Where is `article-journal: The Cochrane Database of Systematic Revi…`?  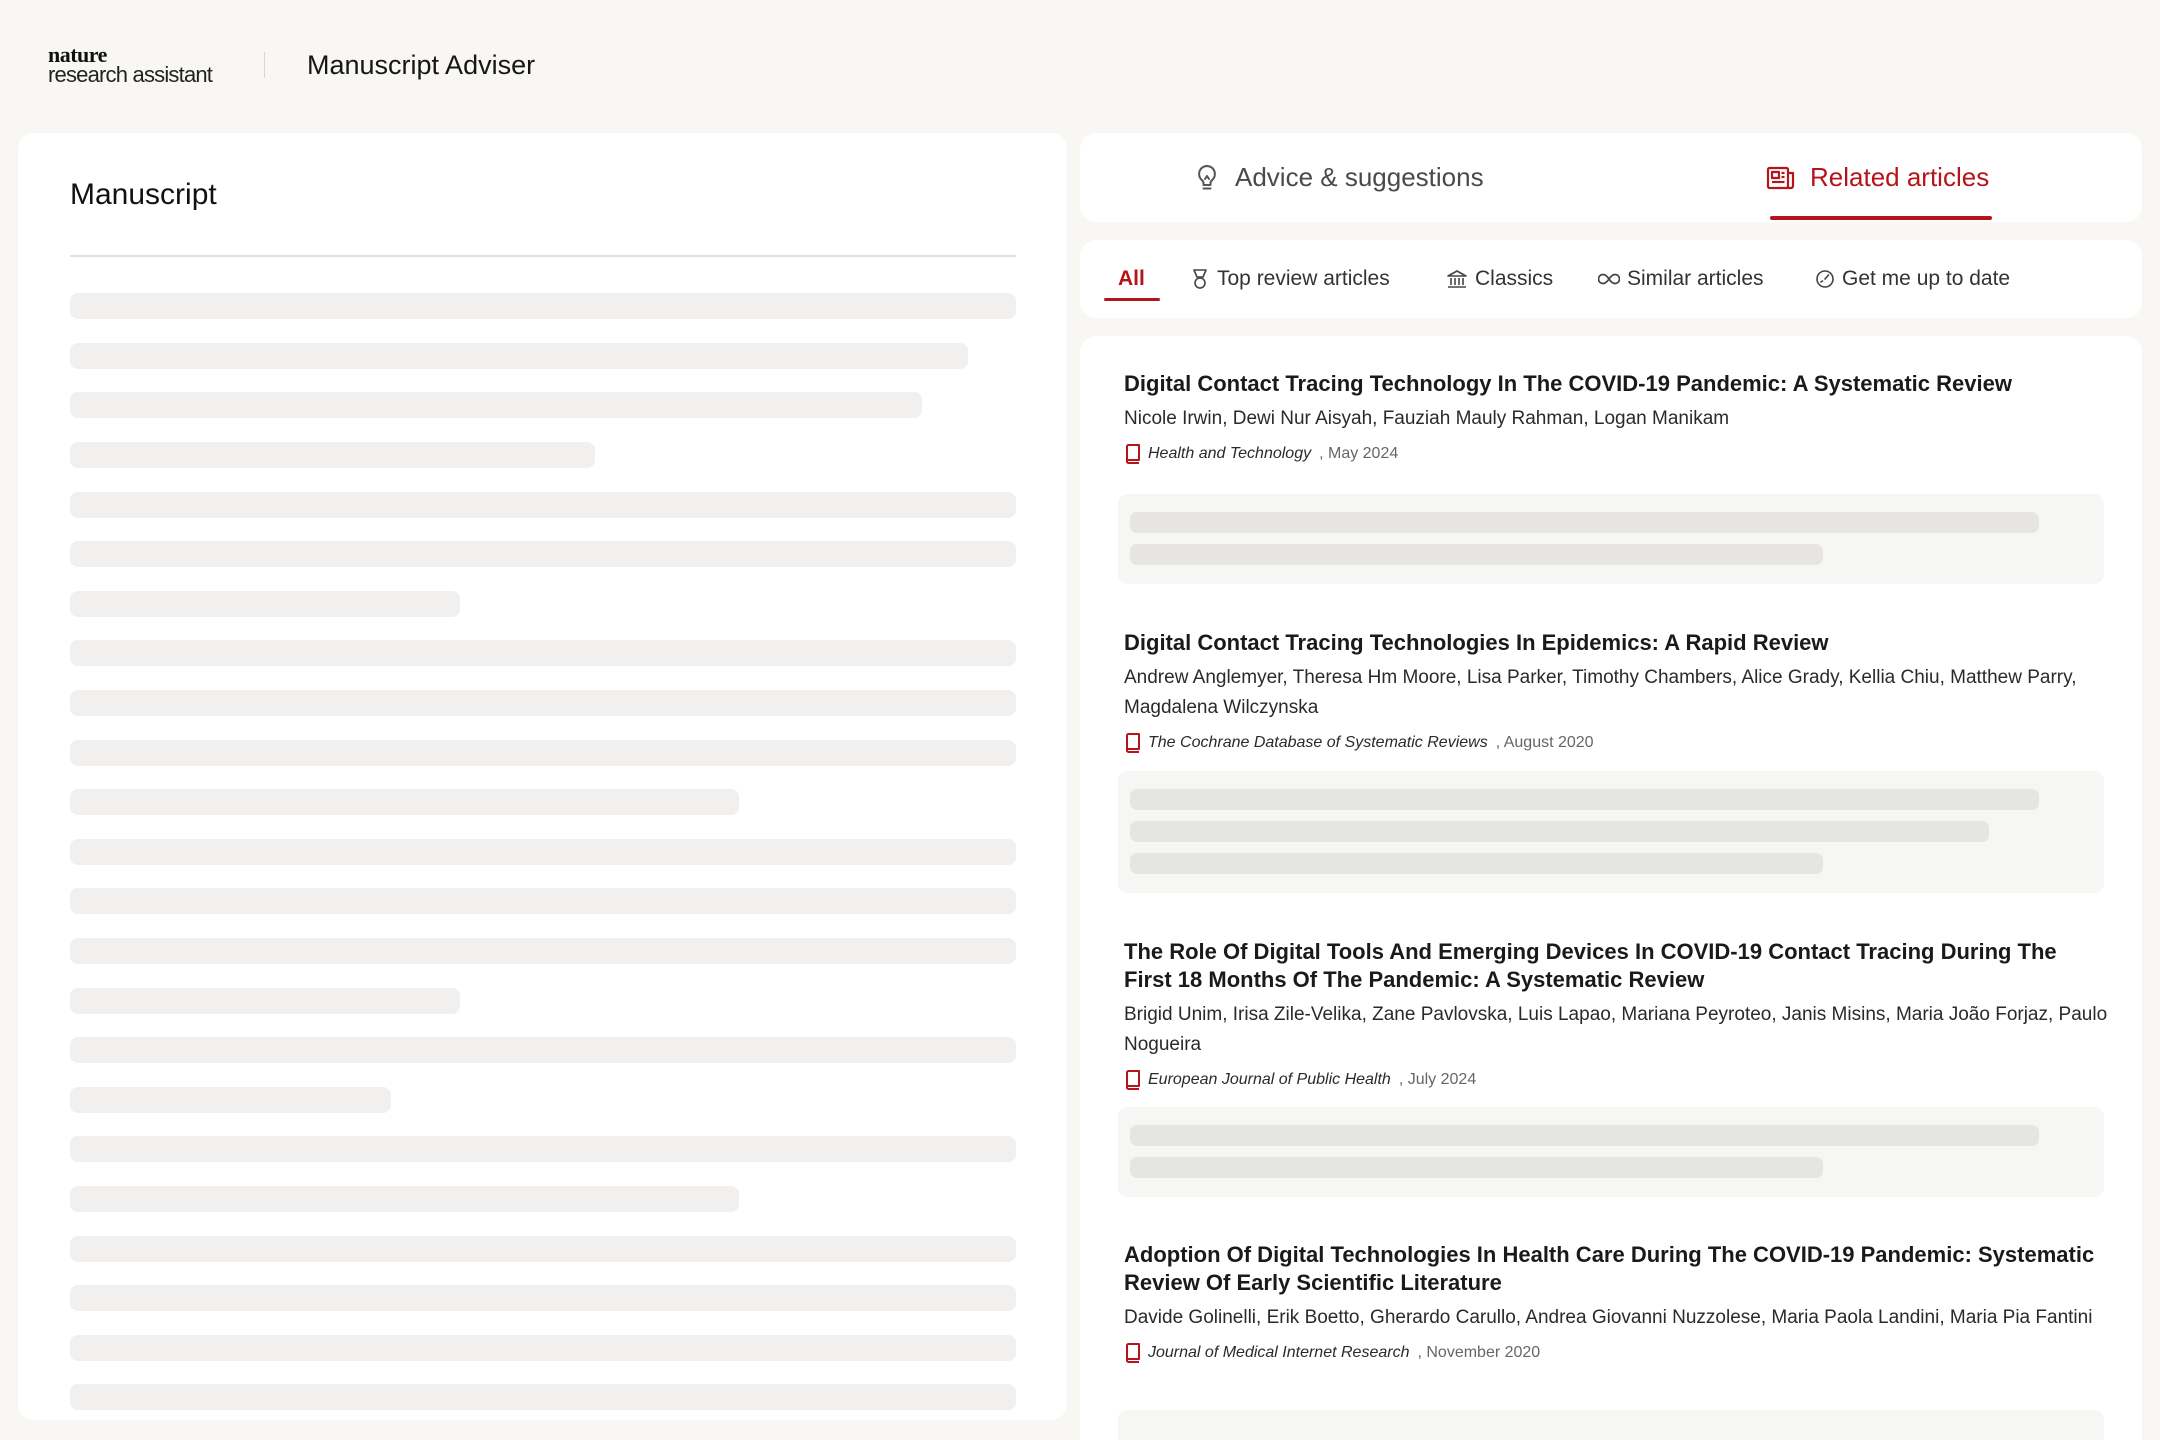
article-journal: The Cochrane Database of Systematic Revi… is located at coordinates (1318, 742).